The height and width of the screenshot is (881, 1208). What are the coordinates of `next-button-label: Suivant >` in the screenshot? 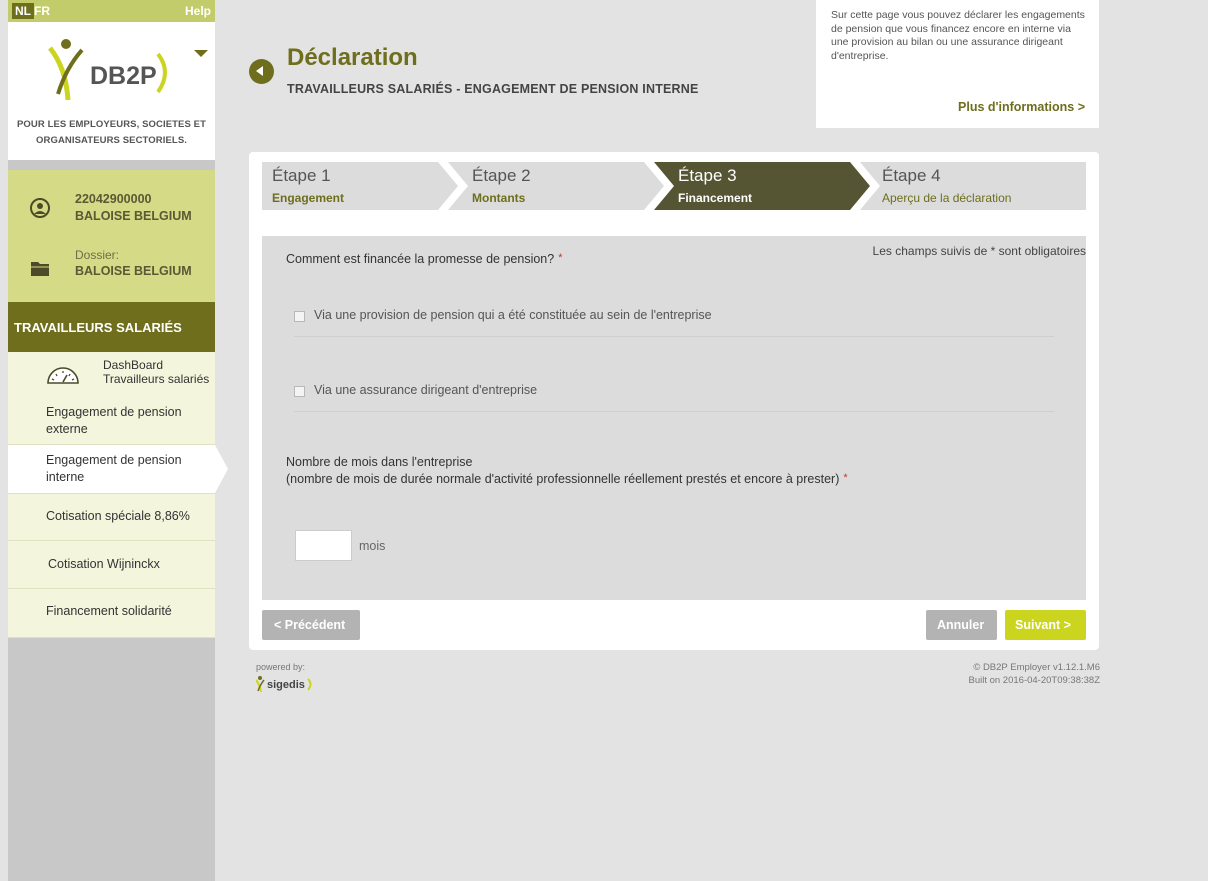 It's located at (1043, 625).